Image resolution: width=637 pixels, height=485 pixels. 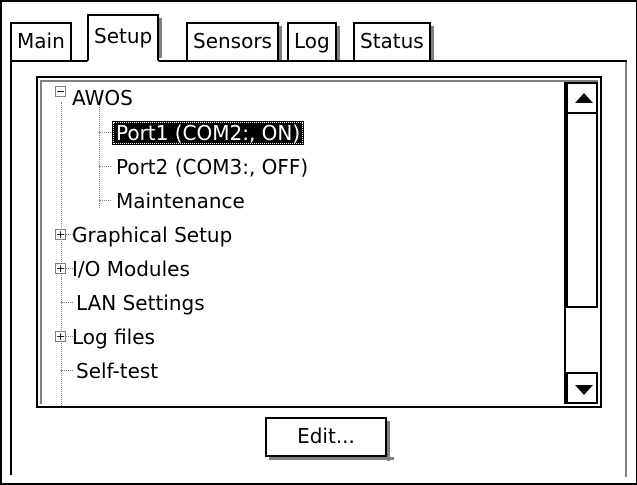 I want to click on tree-item-port2: Port2 (COM3:, OFF), so click(x=212, y=167).